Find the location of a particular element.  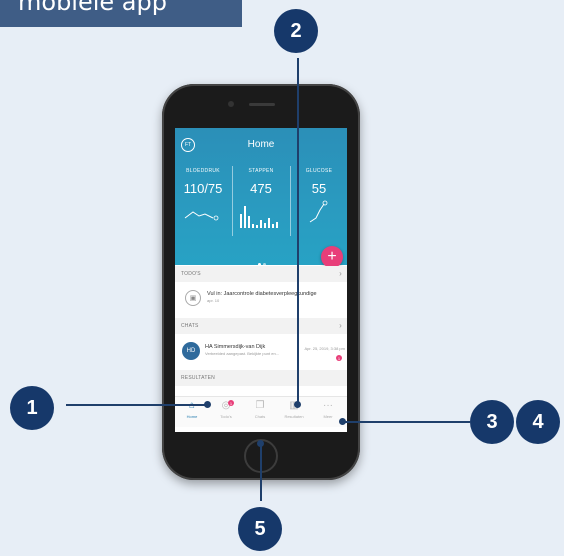

chats-section-header: CHATS › is located at coordinates (261, 326).